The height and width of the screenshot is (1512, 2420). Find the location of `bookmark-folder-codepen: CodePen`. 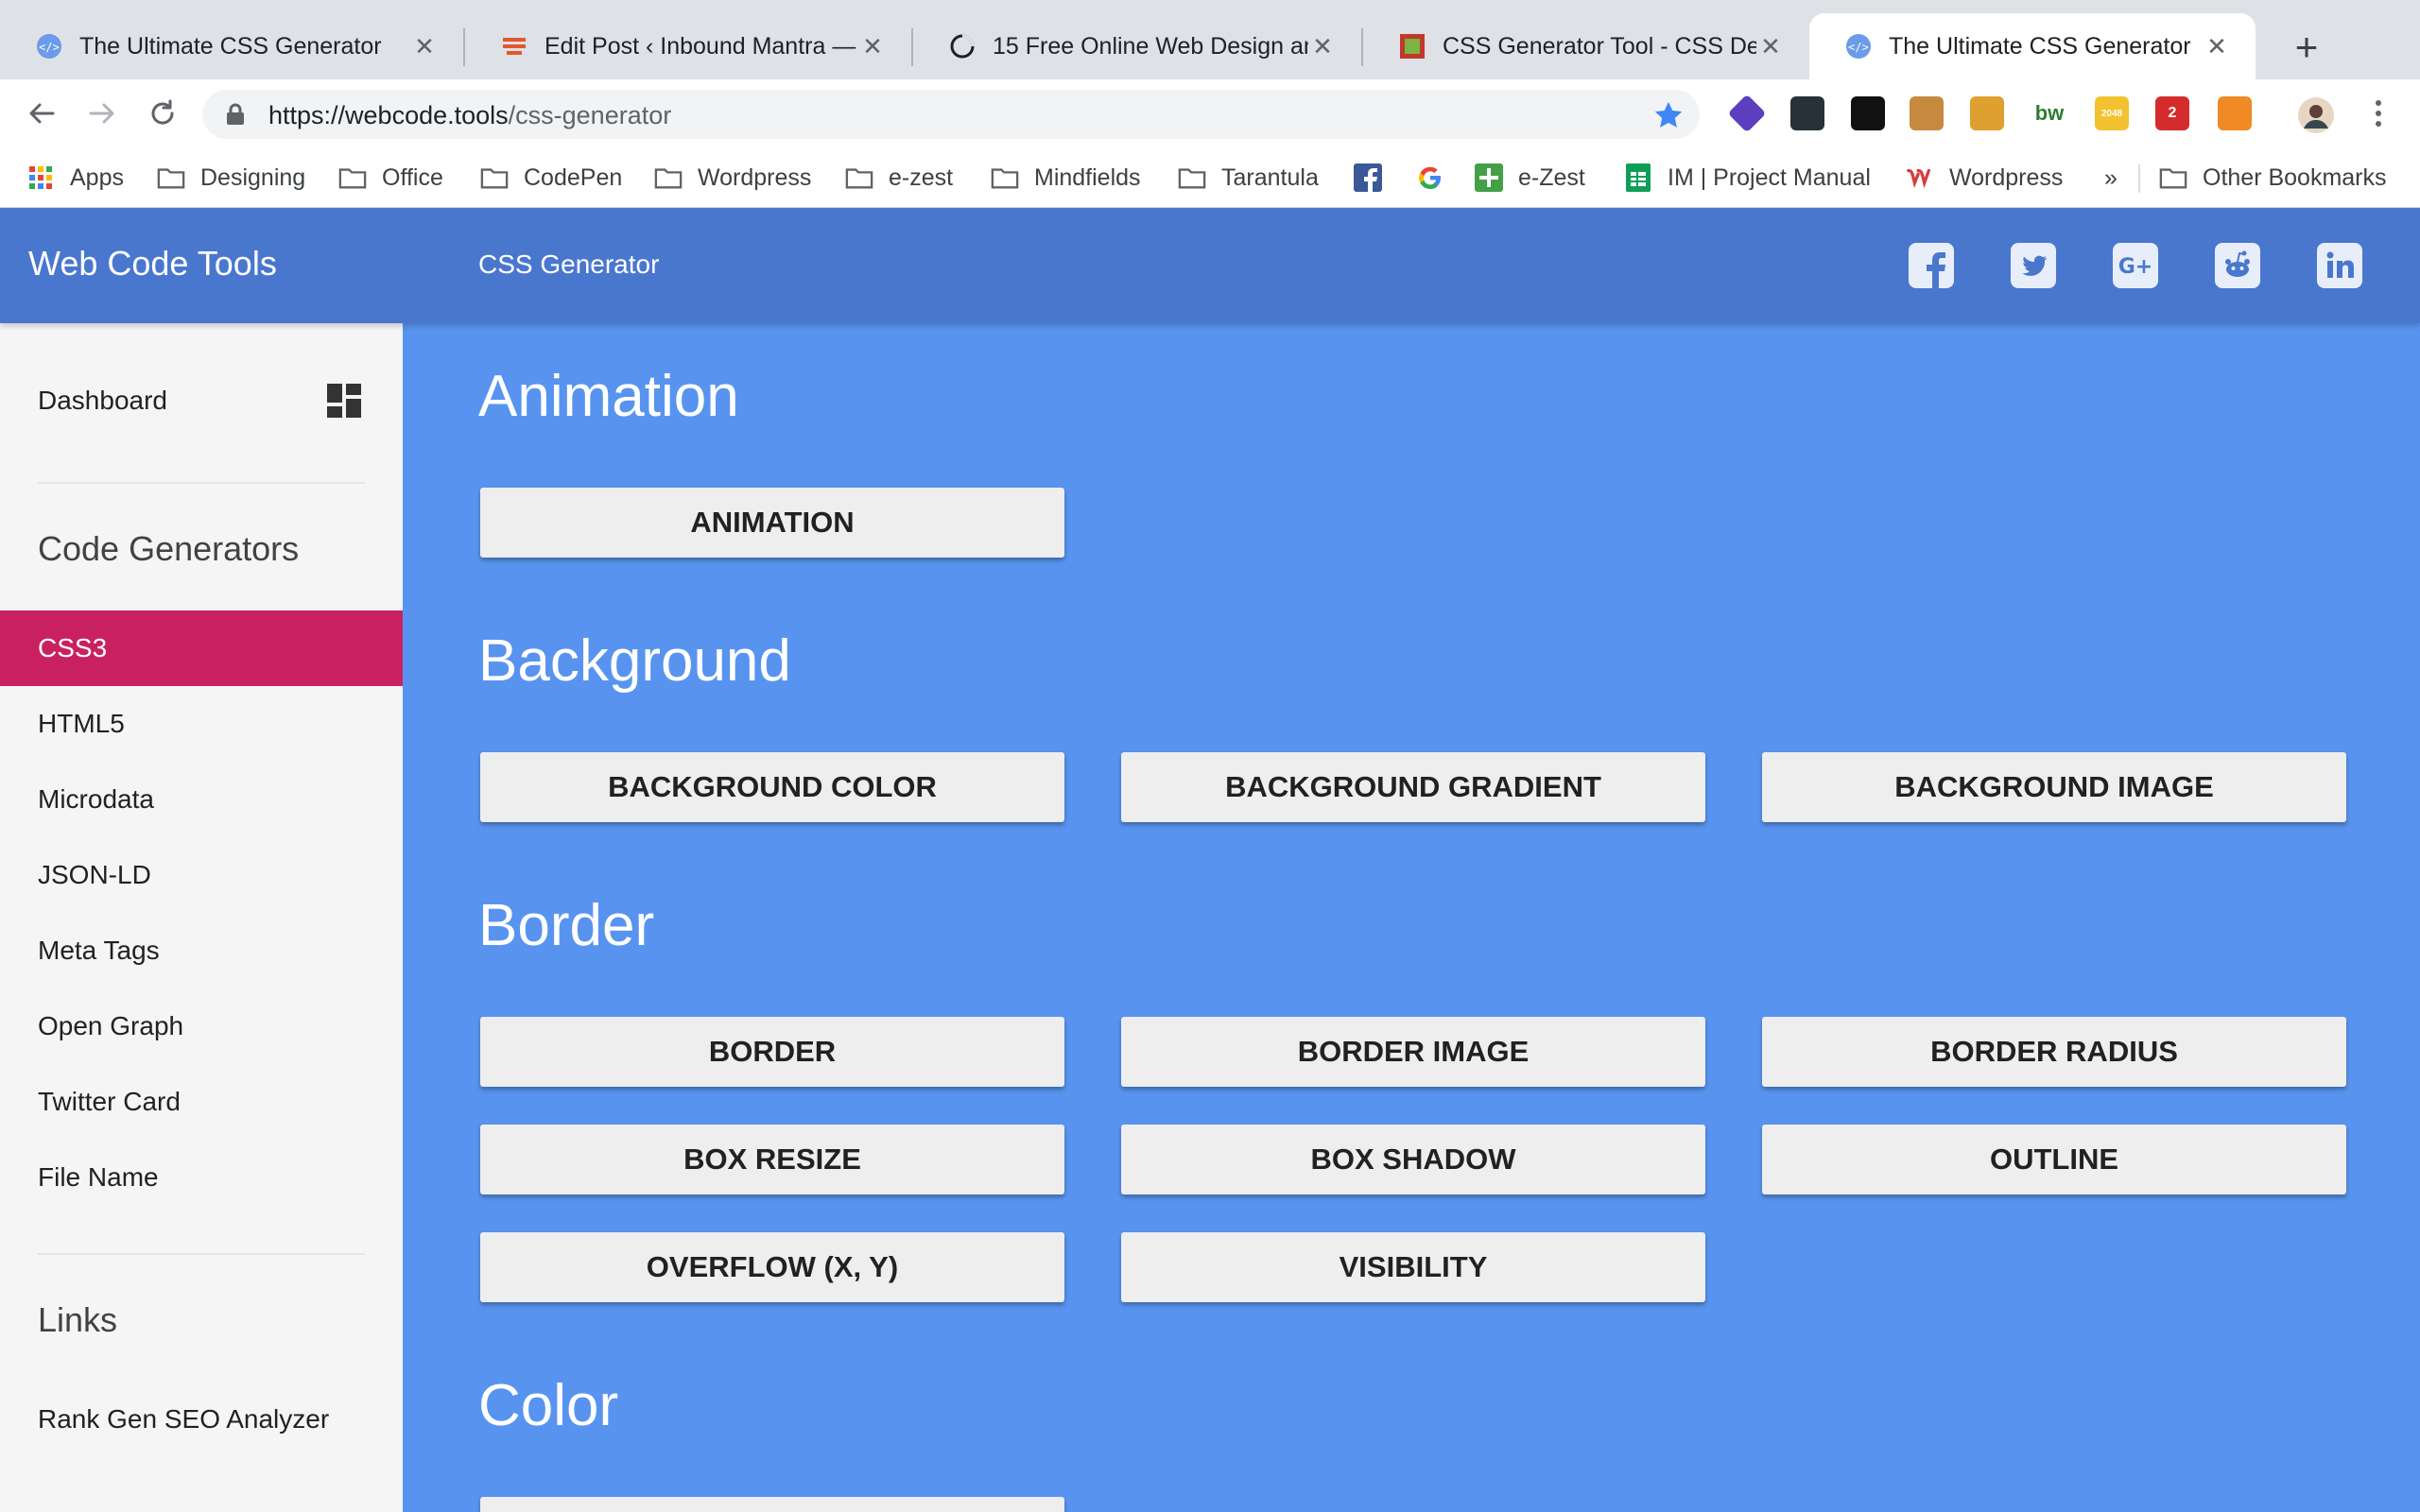

bookmark-folder-codepen: CodePen is located at coordinates (551, 178).